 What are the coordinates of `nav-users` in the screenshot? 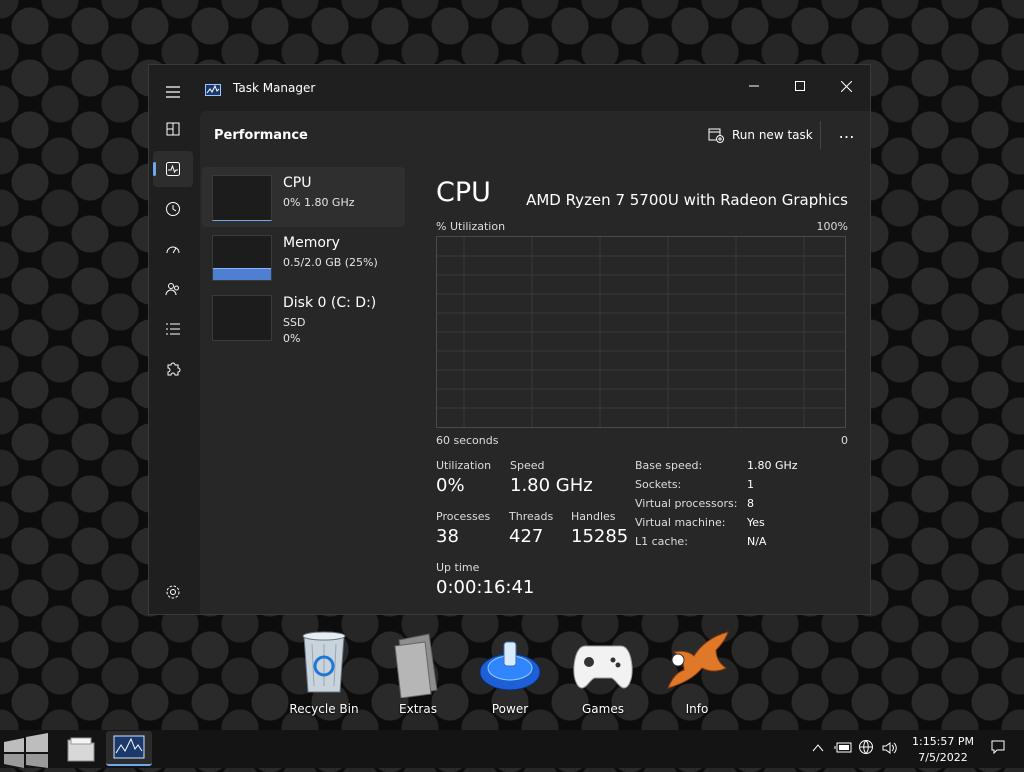 It's located at (173, 289).